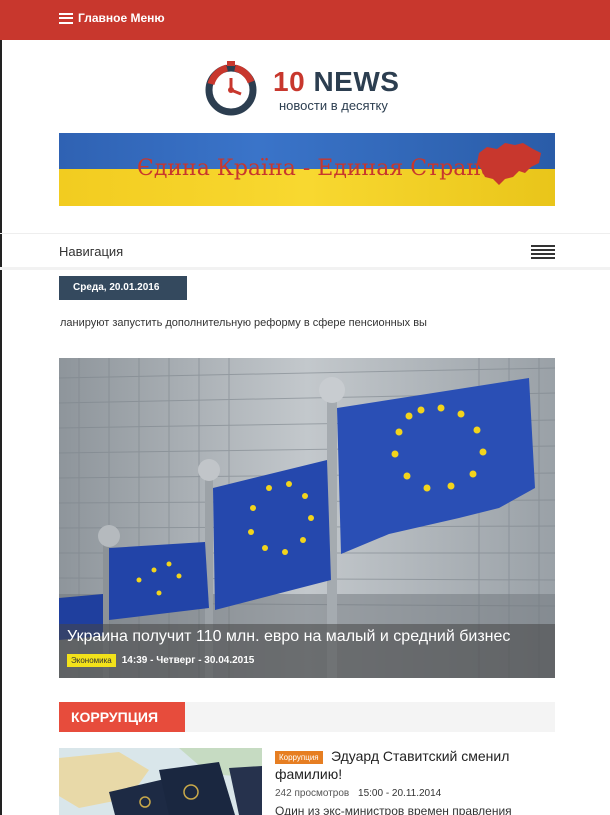  I want to click on navigation-label: Навигация, so click(91, 251).